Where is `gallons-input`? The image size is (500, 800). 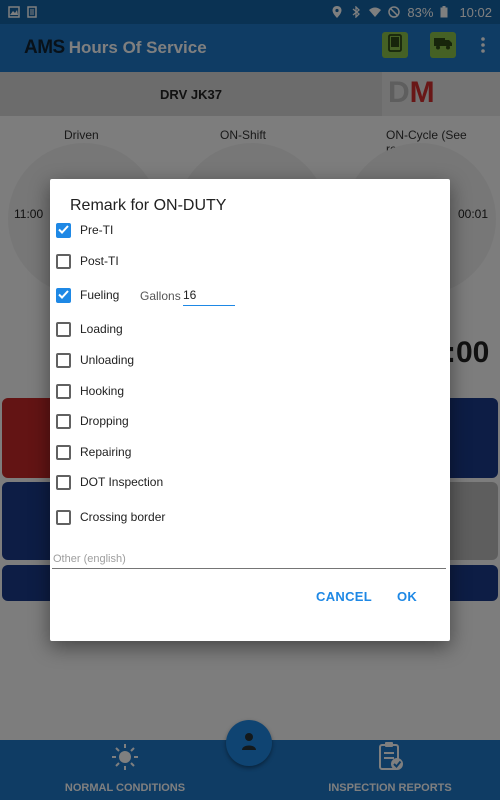 gallons-input is located at coordinates (209, 295).